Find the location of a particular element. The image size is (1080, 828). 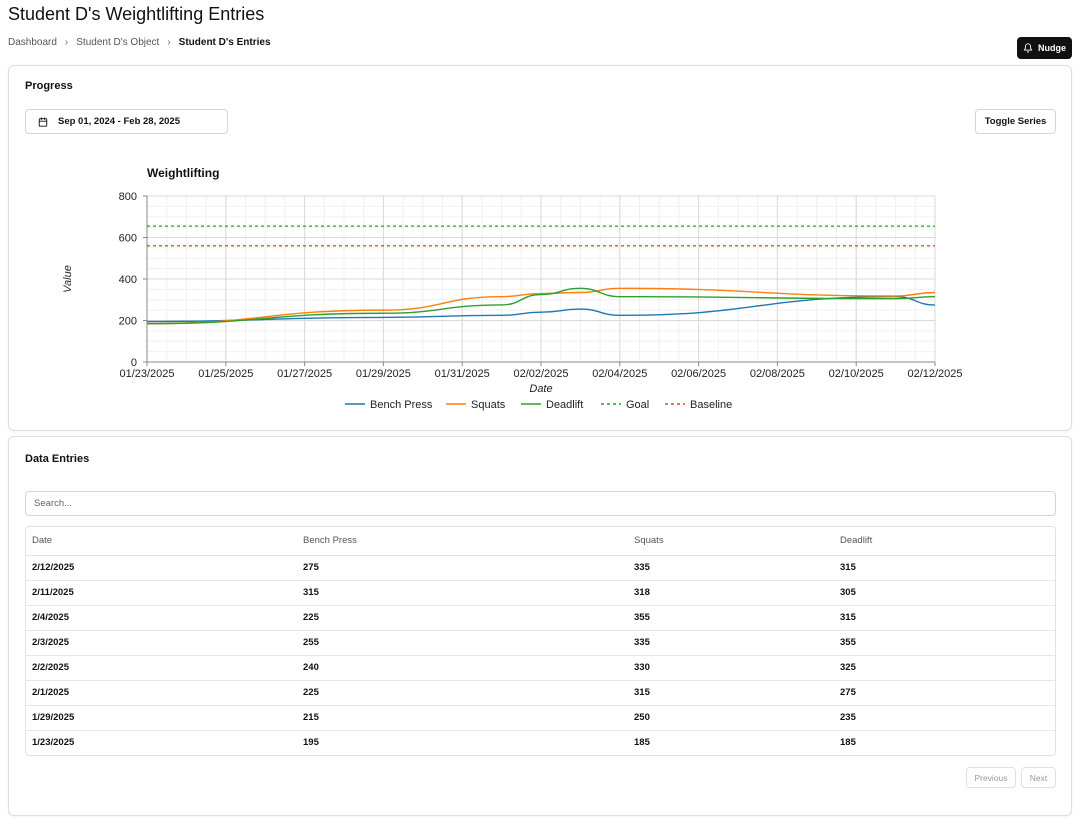

table-cell: 250 is located at coordinates (731, 718).